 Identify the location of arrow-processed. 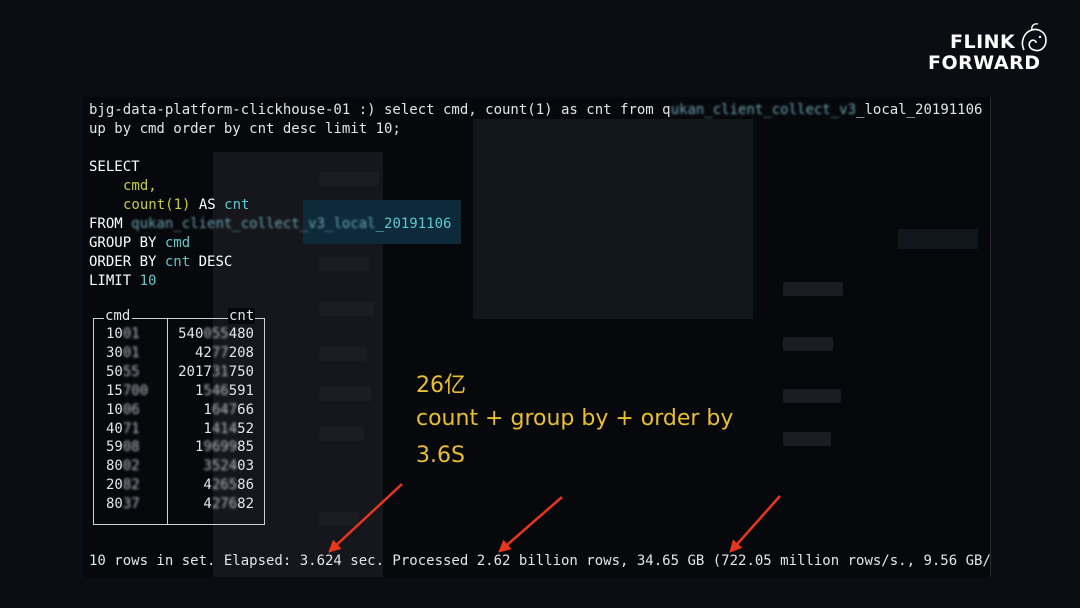
(531, 524).